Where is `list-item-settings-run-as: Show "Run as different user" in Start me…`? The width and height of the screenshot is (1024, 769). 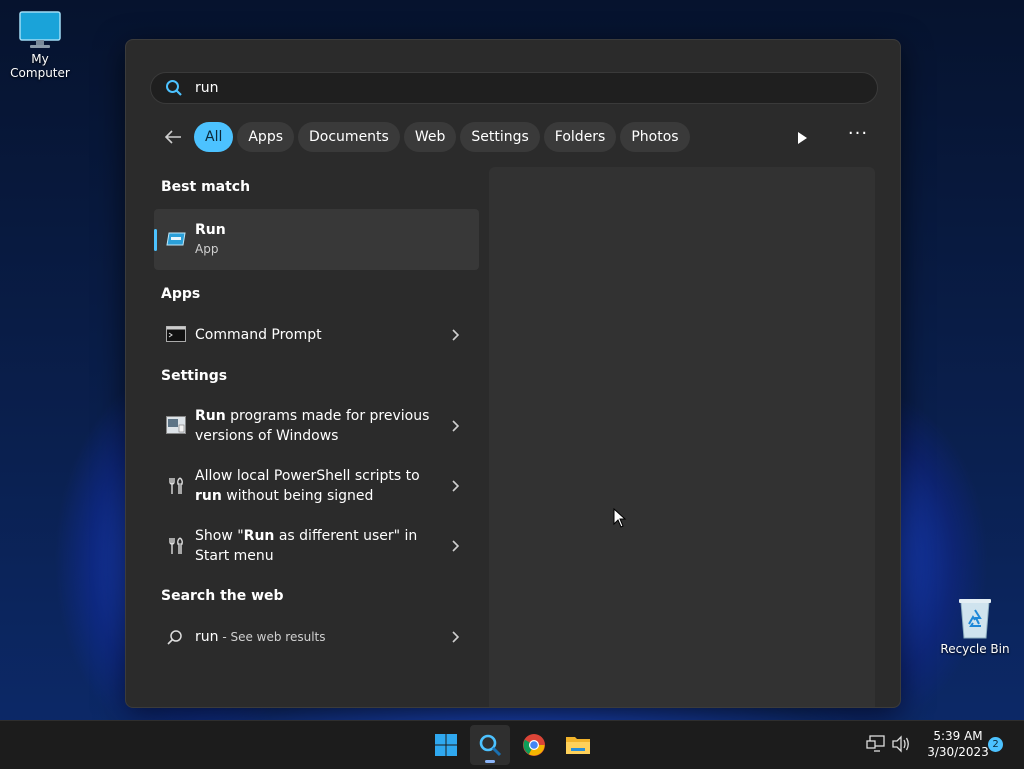
list-item-settings-run-as: Show "Run as different user" in Start me… is located at coordinates (316, 546).